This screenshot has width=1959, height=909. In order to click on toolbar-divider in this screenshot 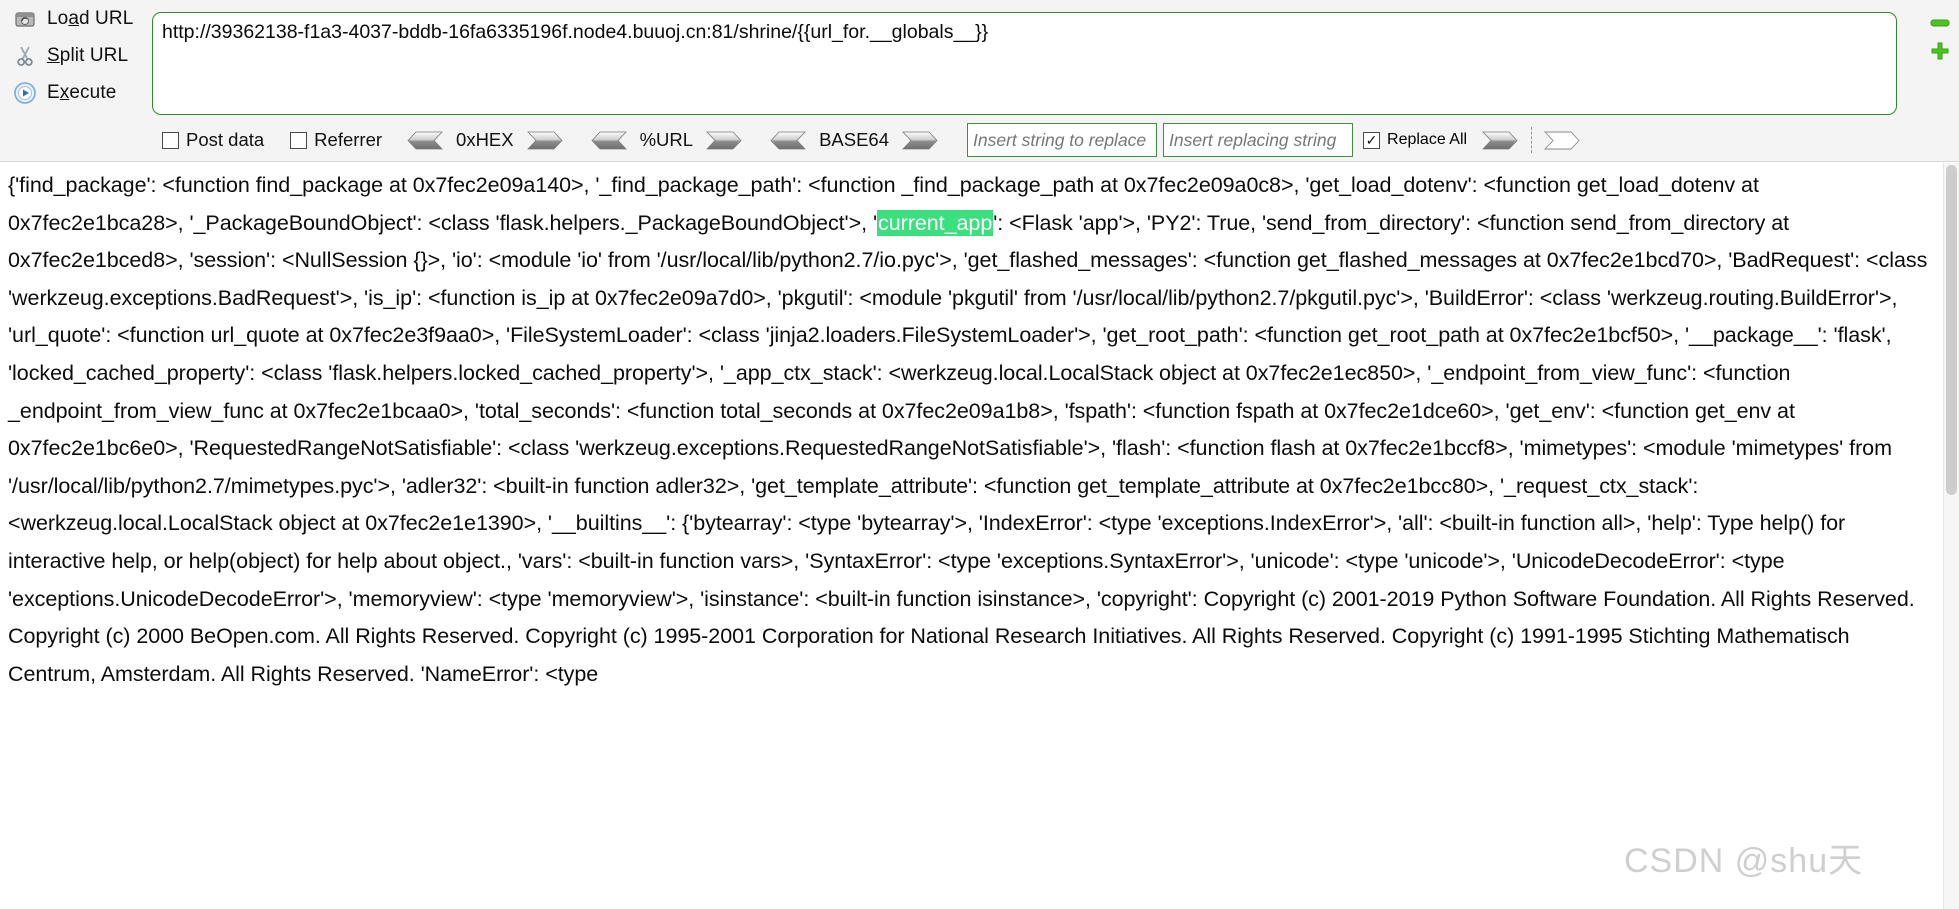, I will do `click(1532, 140)`.